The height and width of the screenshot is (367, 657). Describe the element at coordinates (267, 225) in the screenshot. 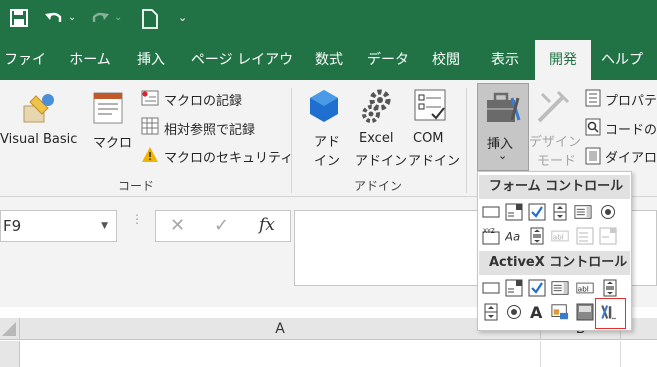

I see `insert-function-button: fx` at that location.